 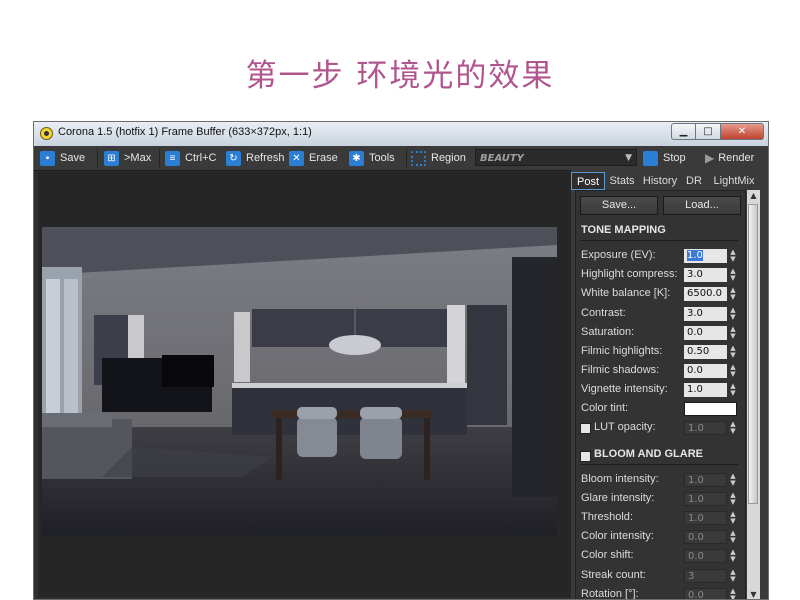 What do you see at coordinates (626, 293) in the screenshot?
I see `white-balance-label: White balance [K]:` at bounding box center [626, 293].